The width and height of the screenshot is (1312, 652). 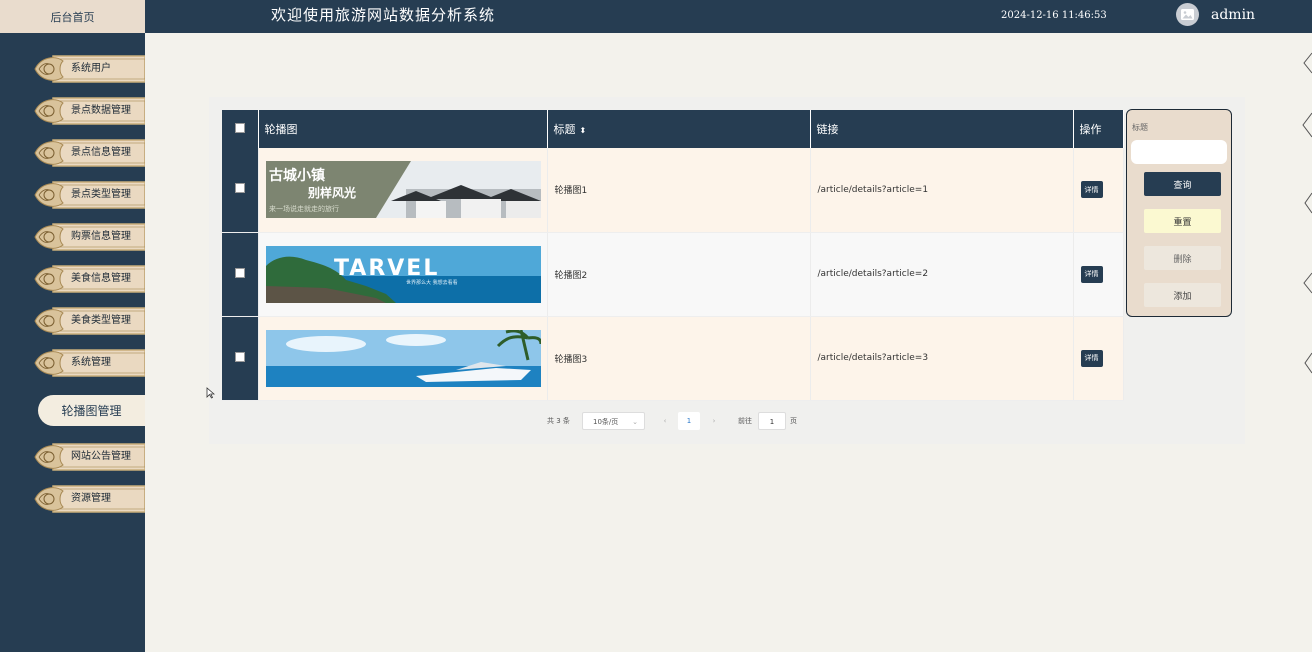 I want to click on sort-icon: ⬍, so click(x=583, y=130).